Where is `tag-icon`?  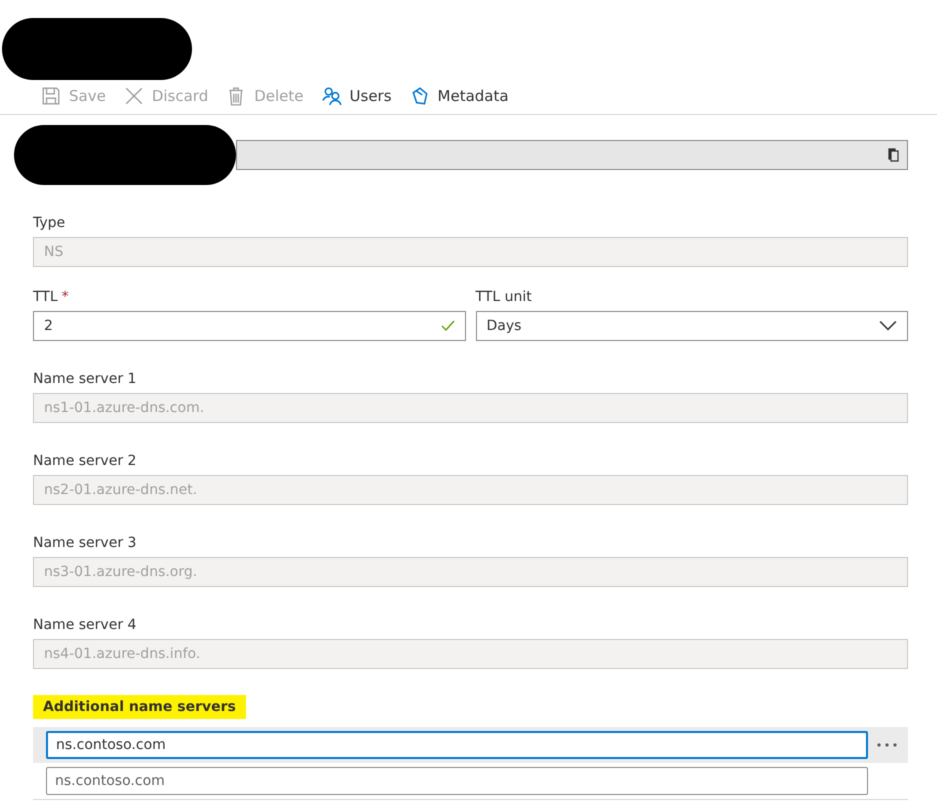
tag-icon is located at coordinates (420, 96).